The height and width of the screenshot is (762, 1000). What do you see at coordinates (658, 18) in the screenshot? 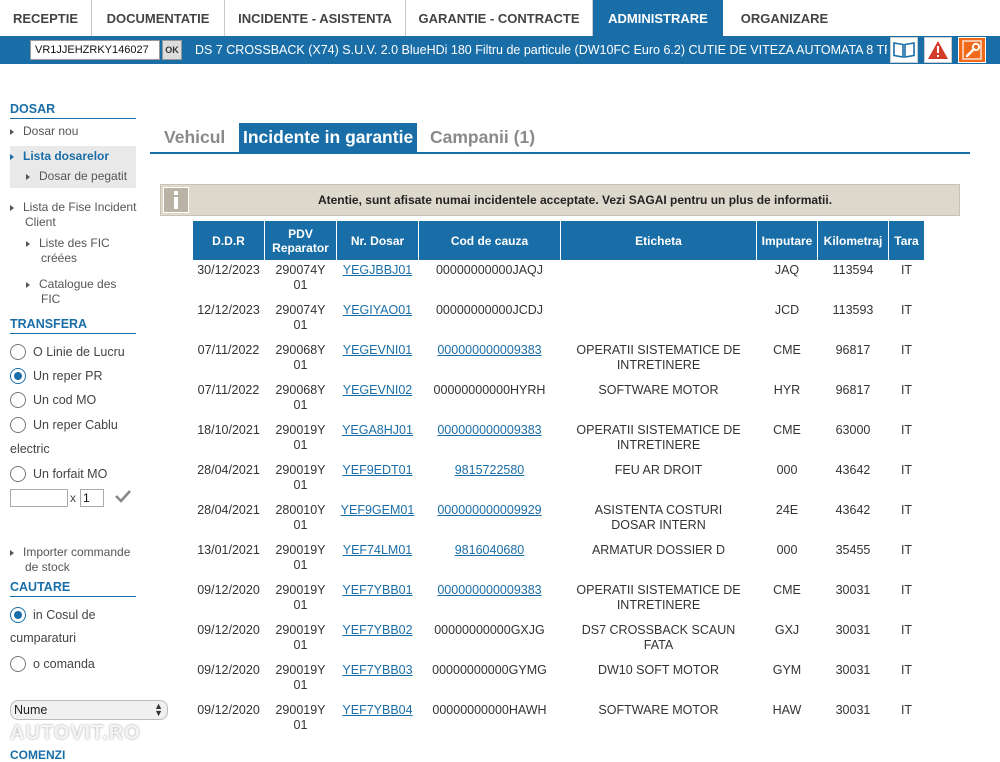
I see `tab-administrare: ADMINISTRARE` at bounding box center [658, 18].